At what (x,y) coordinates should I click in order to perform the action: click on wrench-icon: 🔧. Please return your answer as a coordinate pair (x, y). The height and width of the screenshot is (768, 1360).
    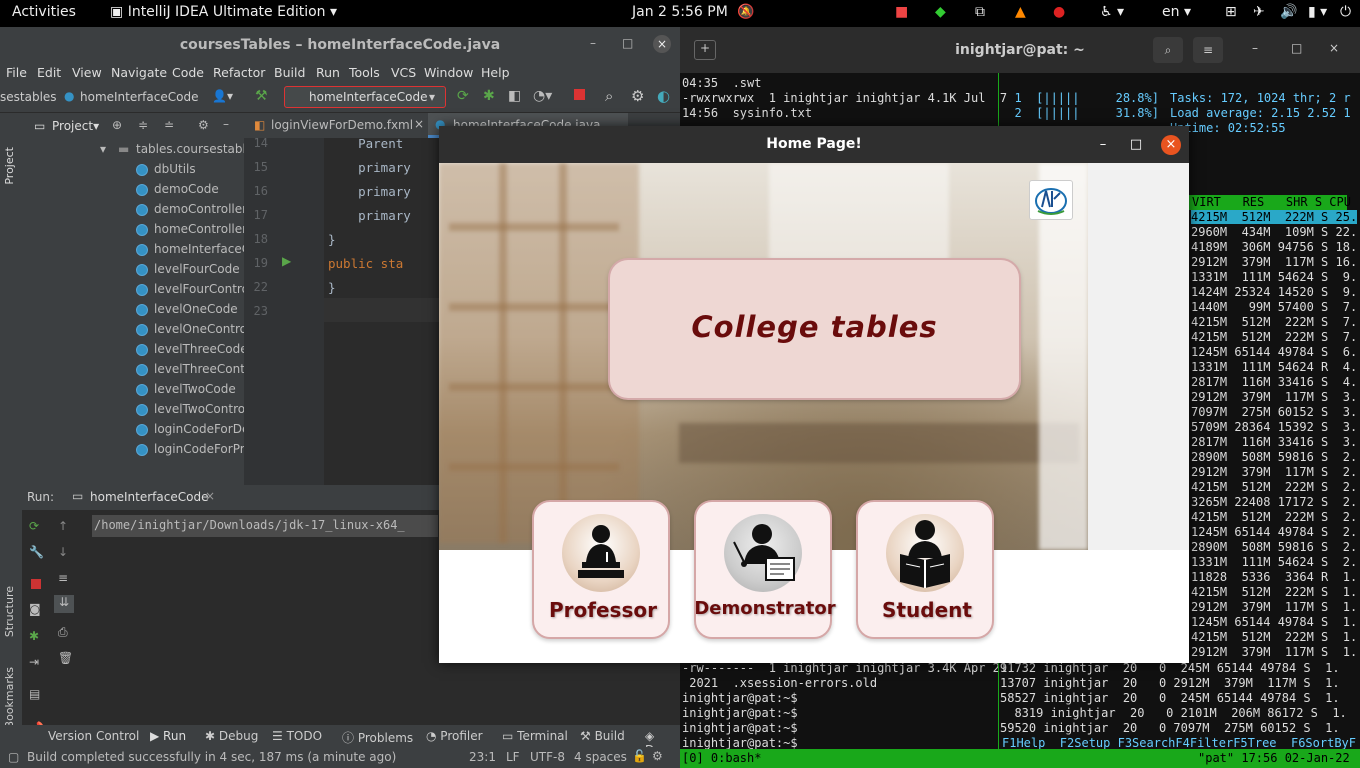
    Looking at the image, I should click on (36, 552).